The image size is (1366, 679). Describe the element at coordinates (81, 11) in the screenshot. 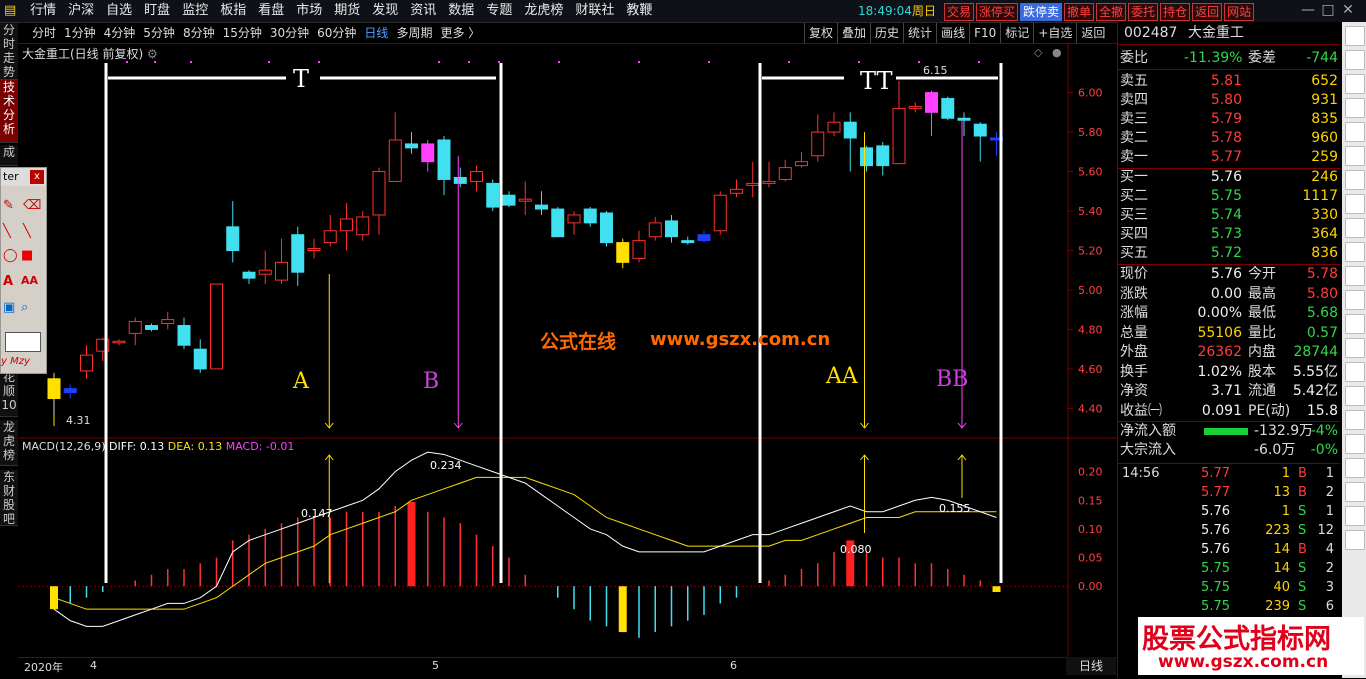

I see `menu-item: 沪深` at that location.